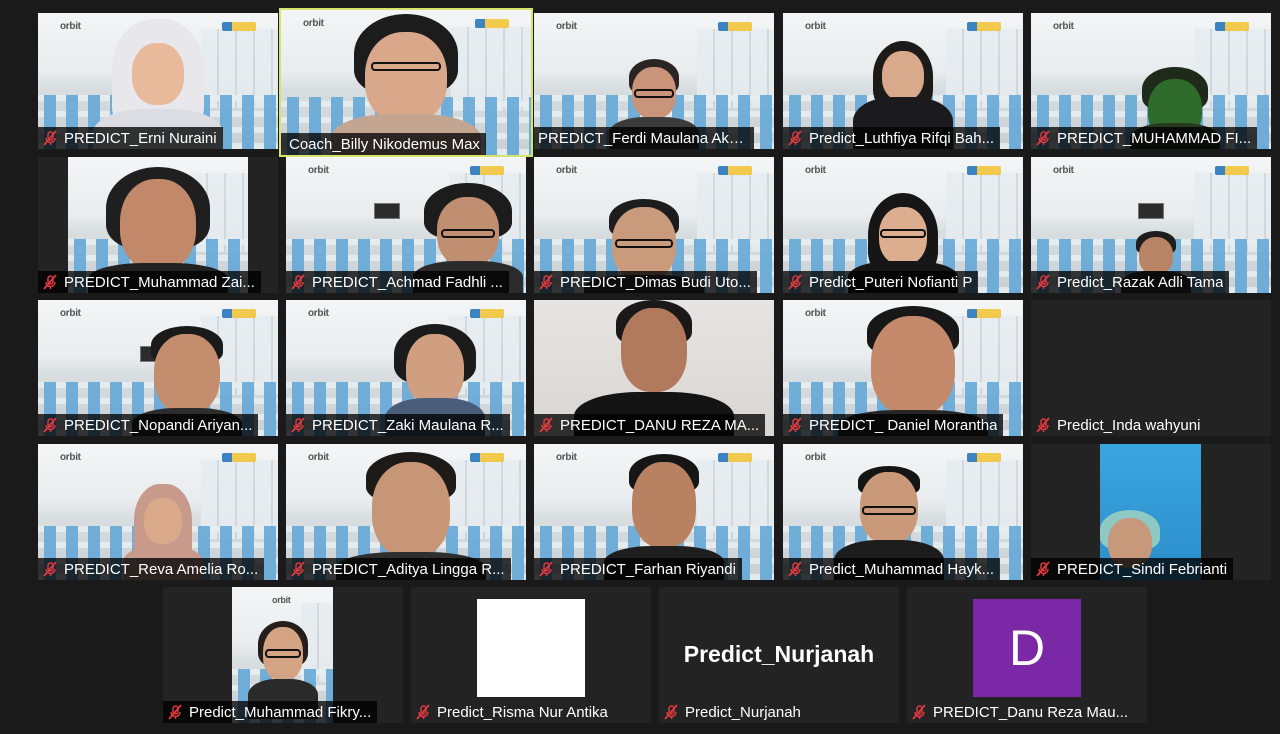  I want to click on participant-name: Predict_Puteri Nofianti P, so click(891, 282).